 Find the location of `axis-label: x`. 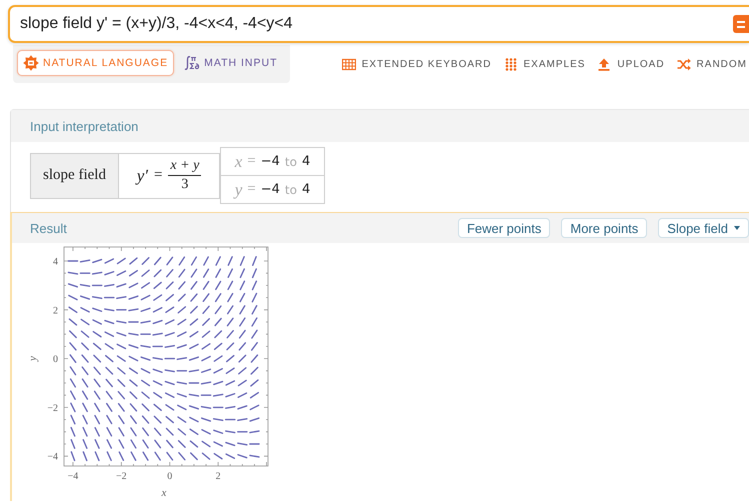

axis-label: x is located at coordinates (164, 493).